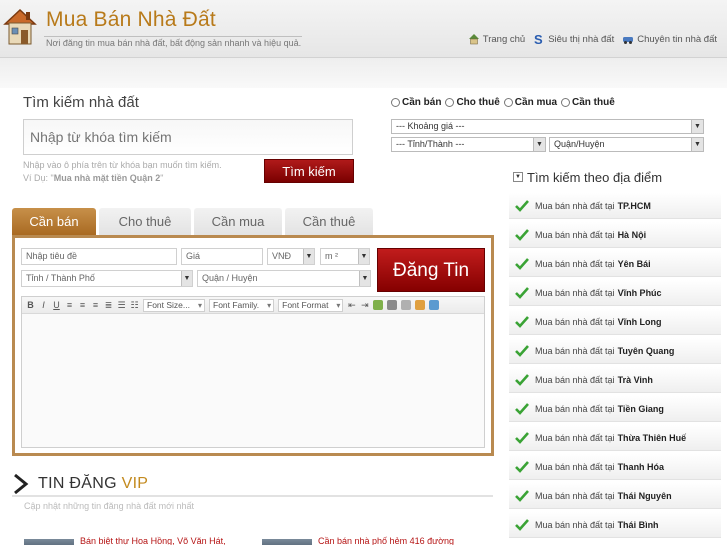 The width and height of the screenshot is (727, 545). Describe the element at coordinates (392, 305) in the screenshot. I see `link-icon` at that location.